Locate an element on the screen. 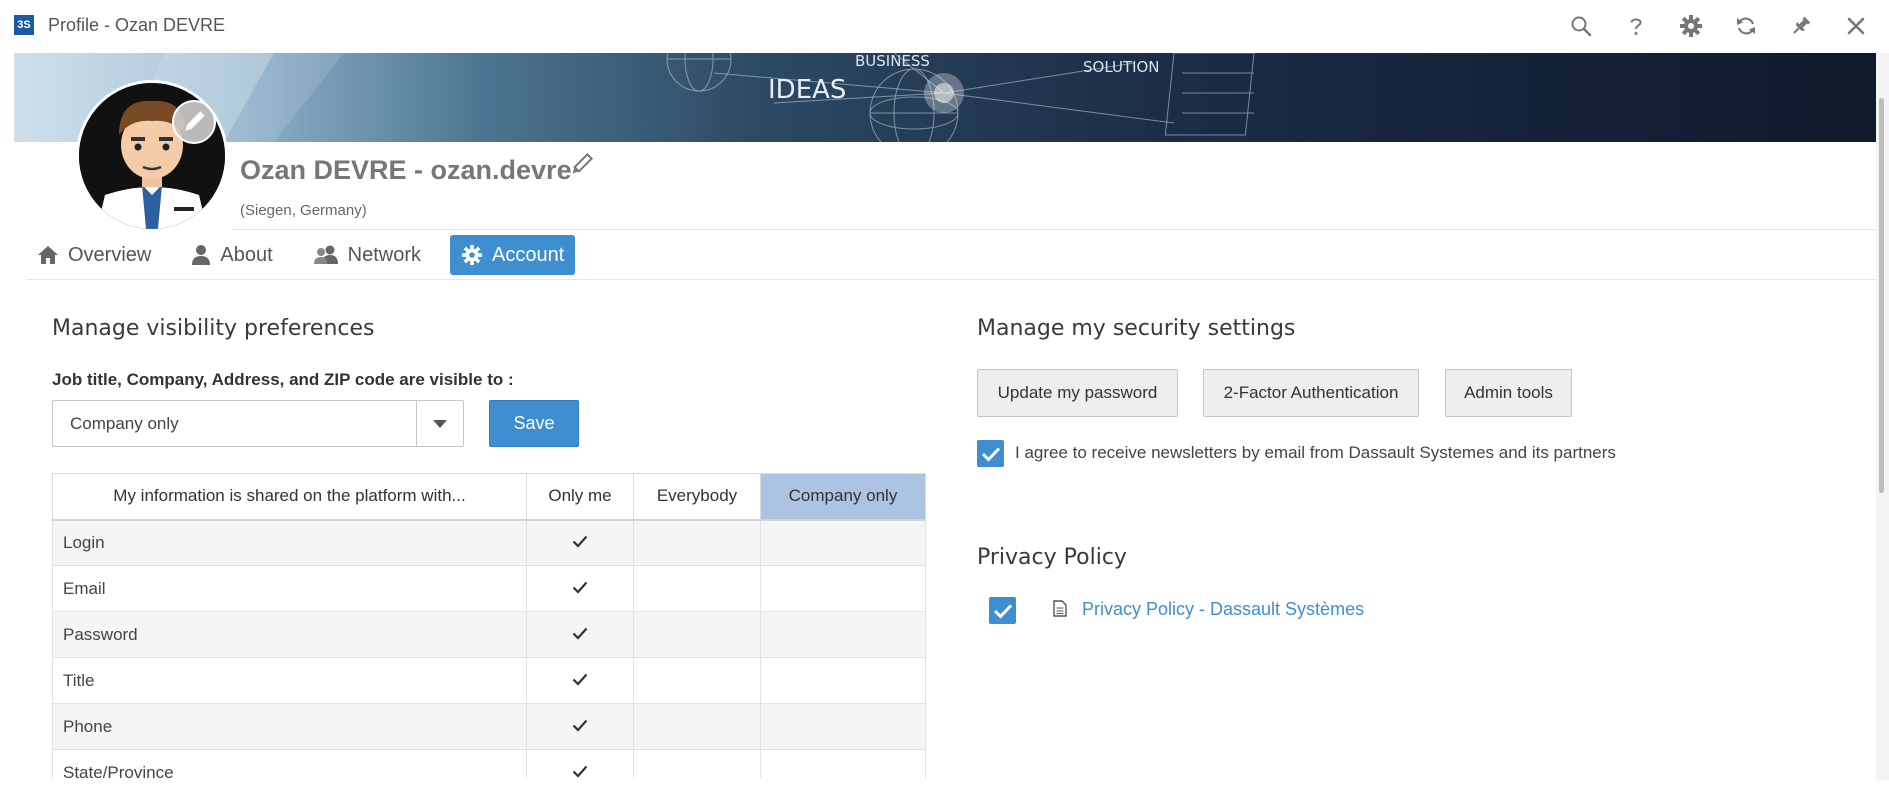 This screenshot has height=790, width=1889. table-row: Phone is located at coordinates (489, 726).